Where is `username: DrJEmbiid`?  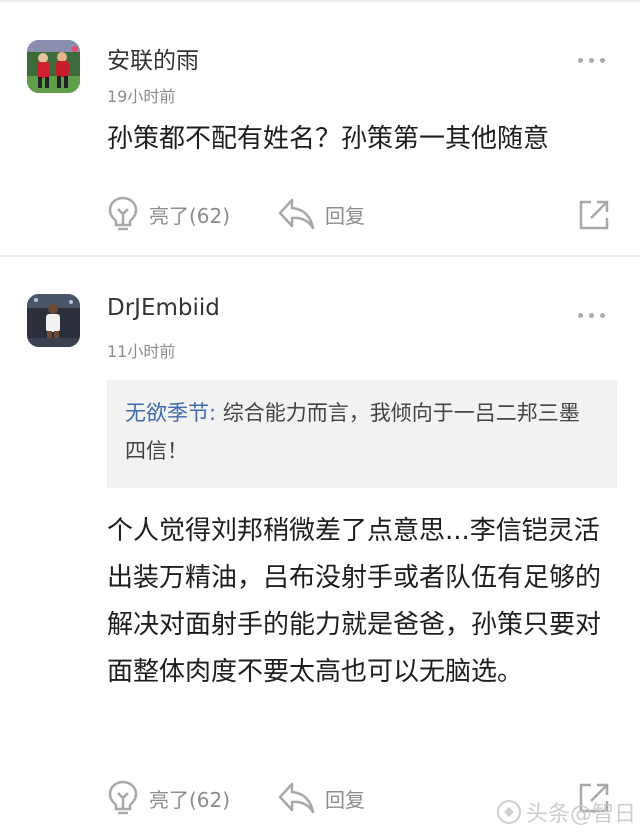 username: DrJEmbiid is located at coordinates (163, 308).